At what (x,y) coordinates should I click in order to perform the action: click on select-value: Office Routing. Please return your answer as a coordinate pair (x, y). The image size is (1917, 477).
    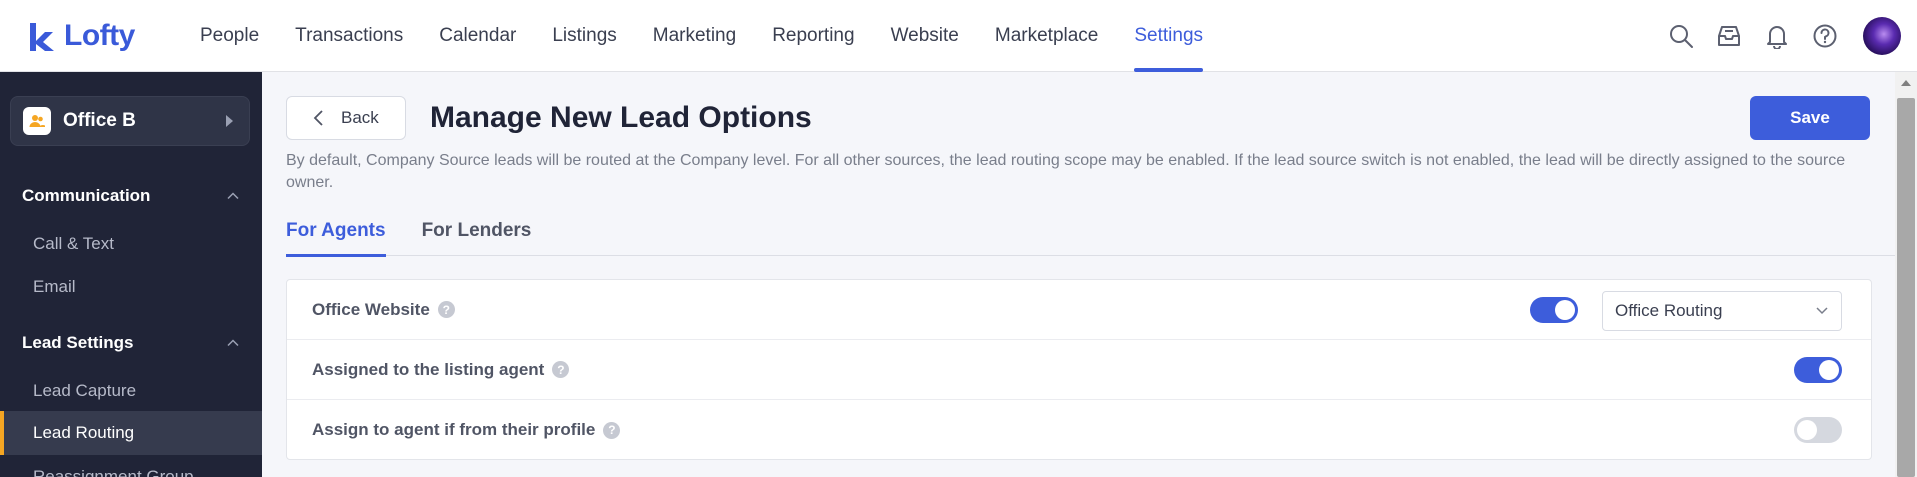
    Looking at the image, I should click on (1669, 310).